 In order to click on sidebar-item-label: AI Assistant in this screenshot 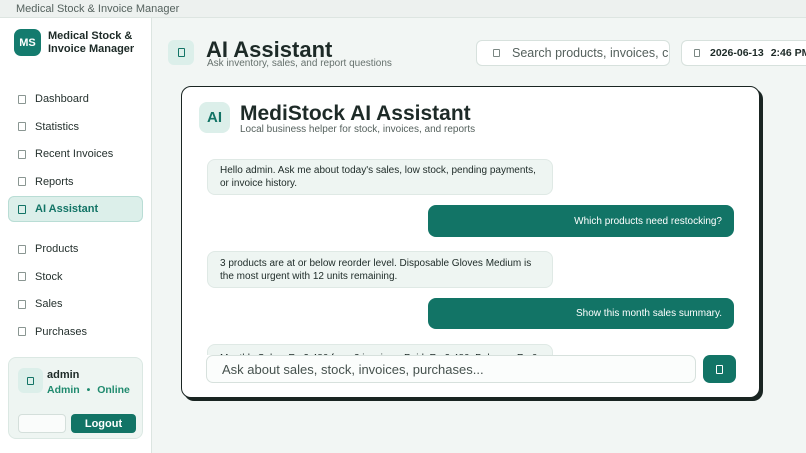, I will do `click(67, 209)`.